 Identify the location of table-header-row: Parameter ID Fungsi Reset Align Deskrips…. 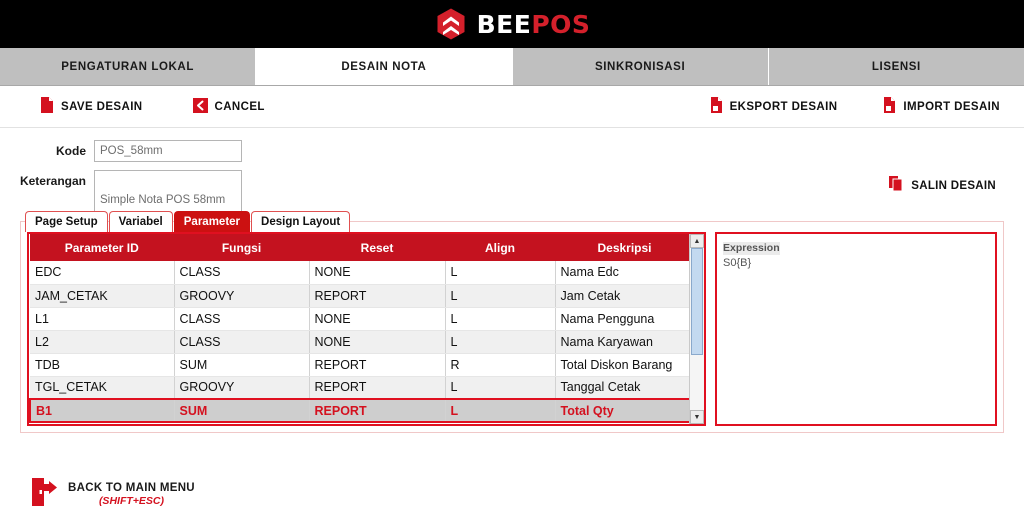
(362, 247).